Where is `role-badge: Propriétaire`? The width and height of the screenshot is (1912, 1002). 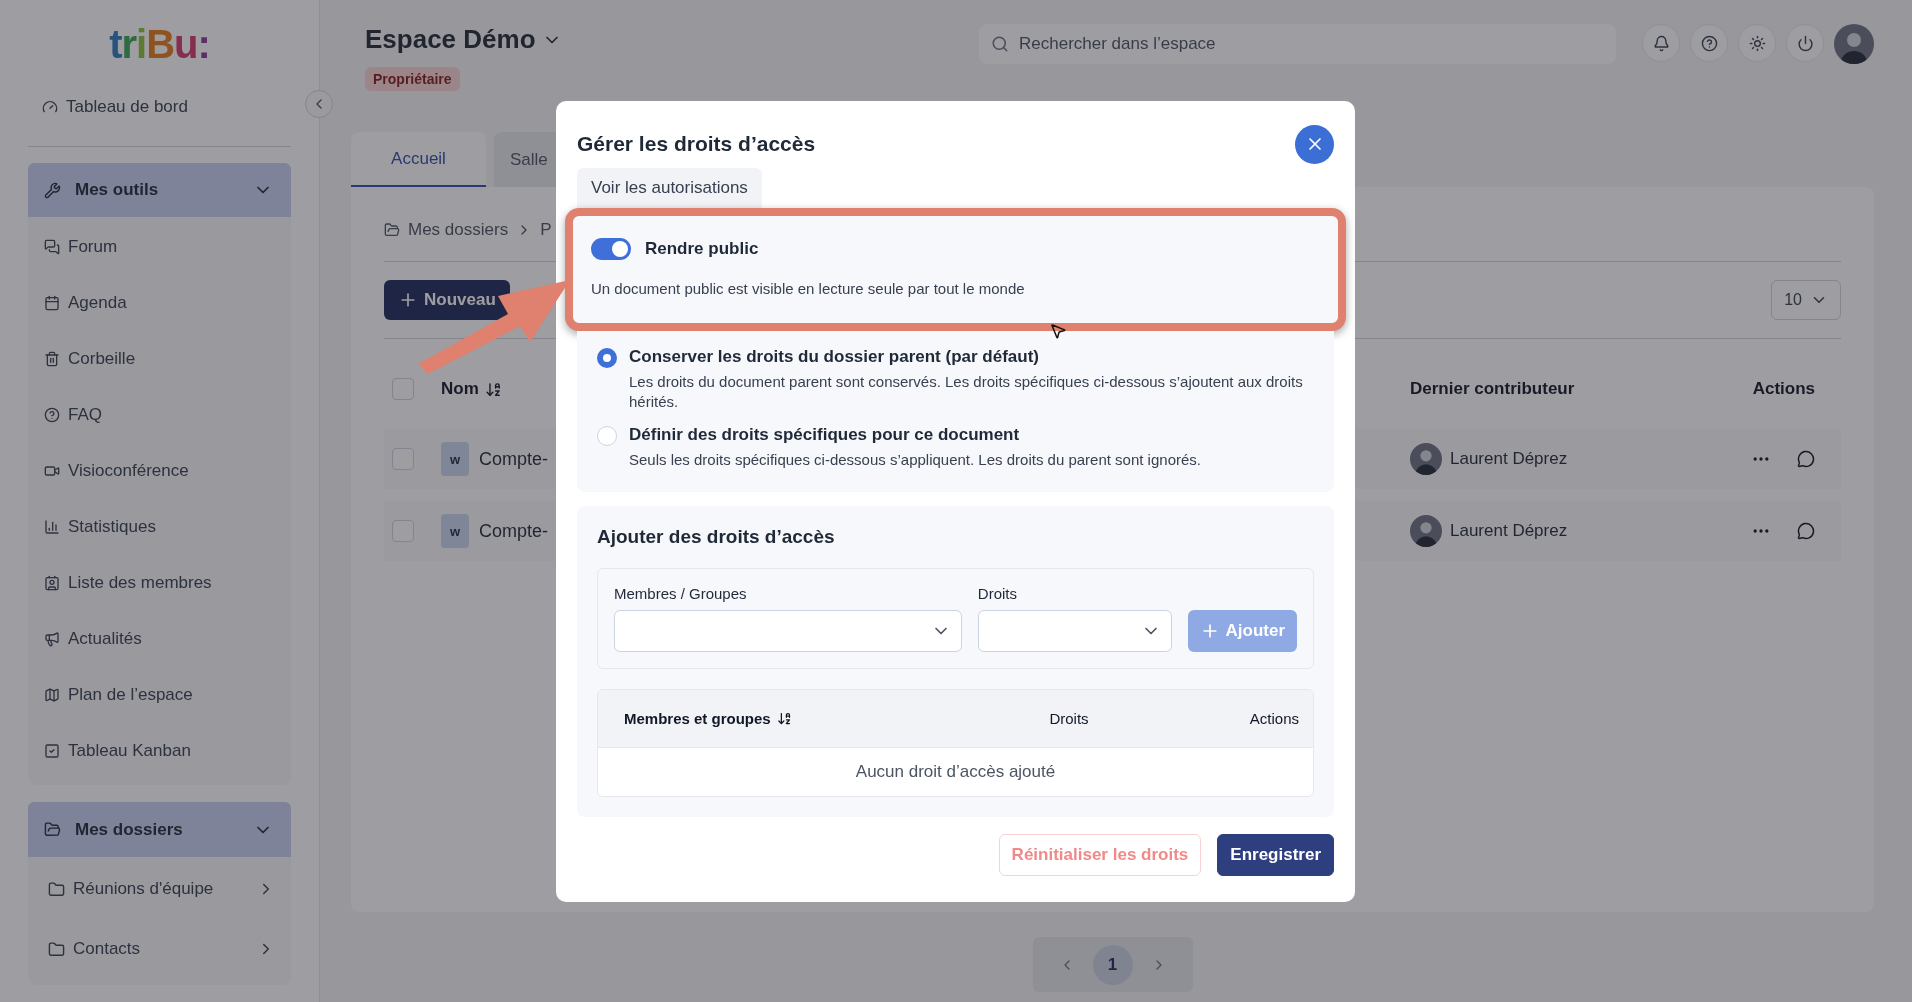 role-badge: Propriétaire is located at coordinates (412, 79).